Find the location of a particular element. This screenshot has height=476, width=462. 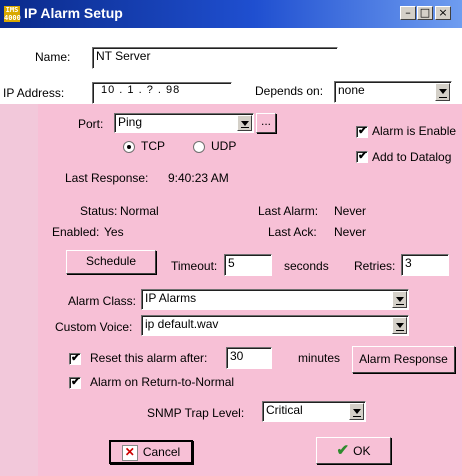

ok-button: ✔ OK is located at coordinates (353, 450).